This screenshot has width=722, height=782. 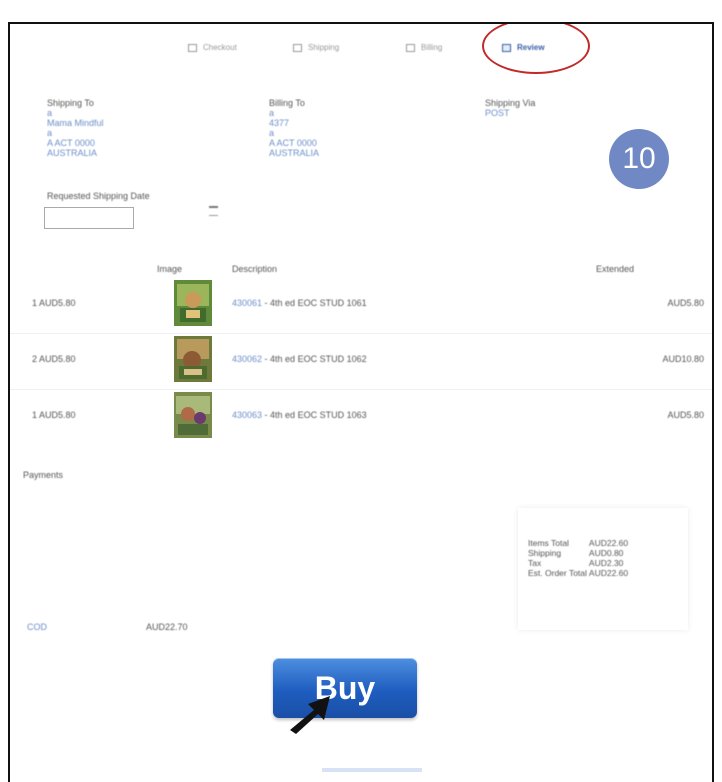 I want to click on totals-row: Shipping AUD0.80, so click(x=579, y=553).